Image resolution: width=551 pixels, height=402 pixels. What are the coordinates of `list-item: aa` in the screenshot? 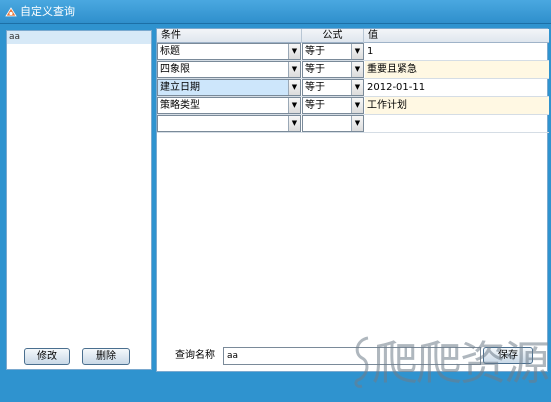 It's located at (79, 37).